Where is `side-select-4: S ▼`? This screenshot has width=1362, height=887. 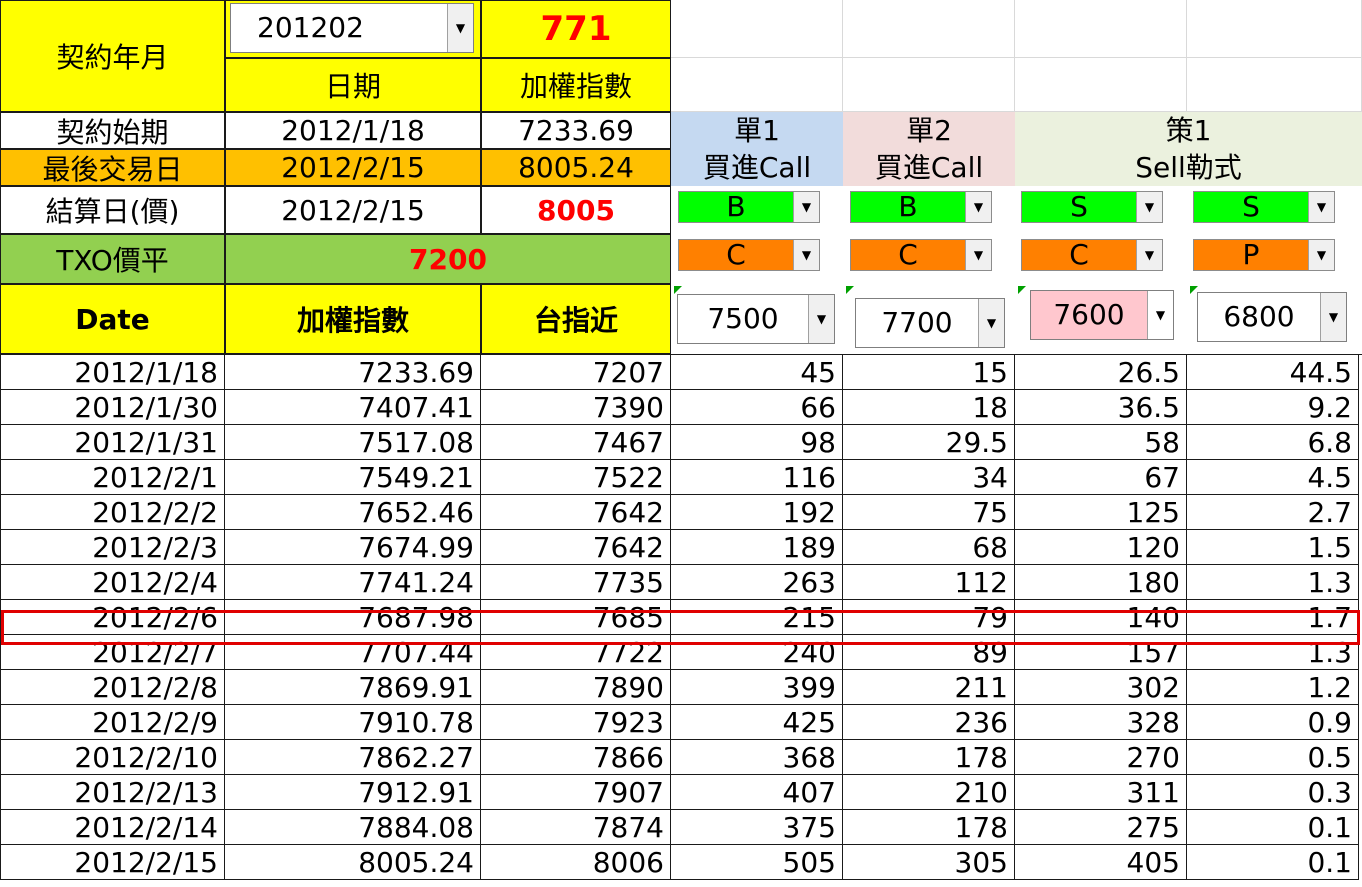 side-select-4: S ▼ is located at coordinates (1264, 207).